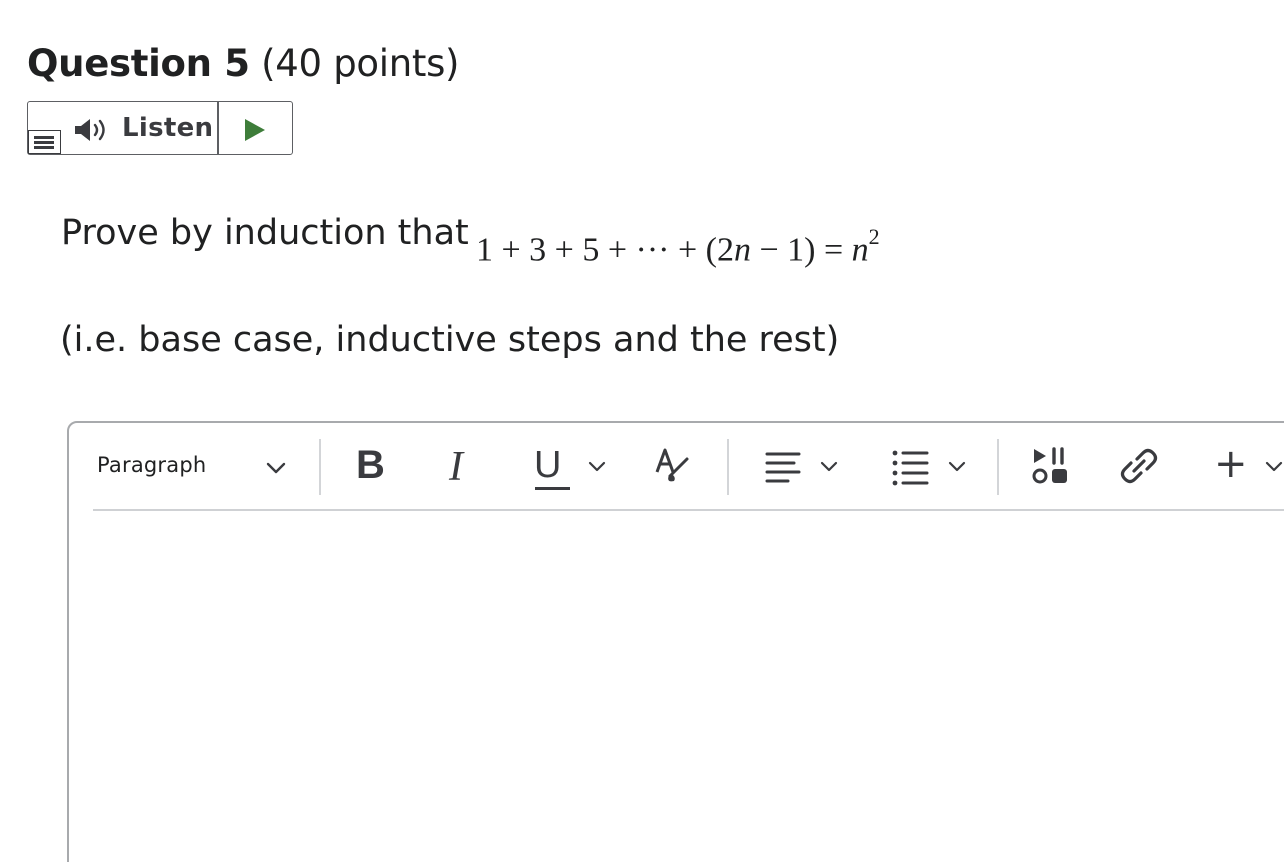  Describe the element at coordinates (1231, 464) in the screenshot. I see `insert-button: +` at that location.